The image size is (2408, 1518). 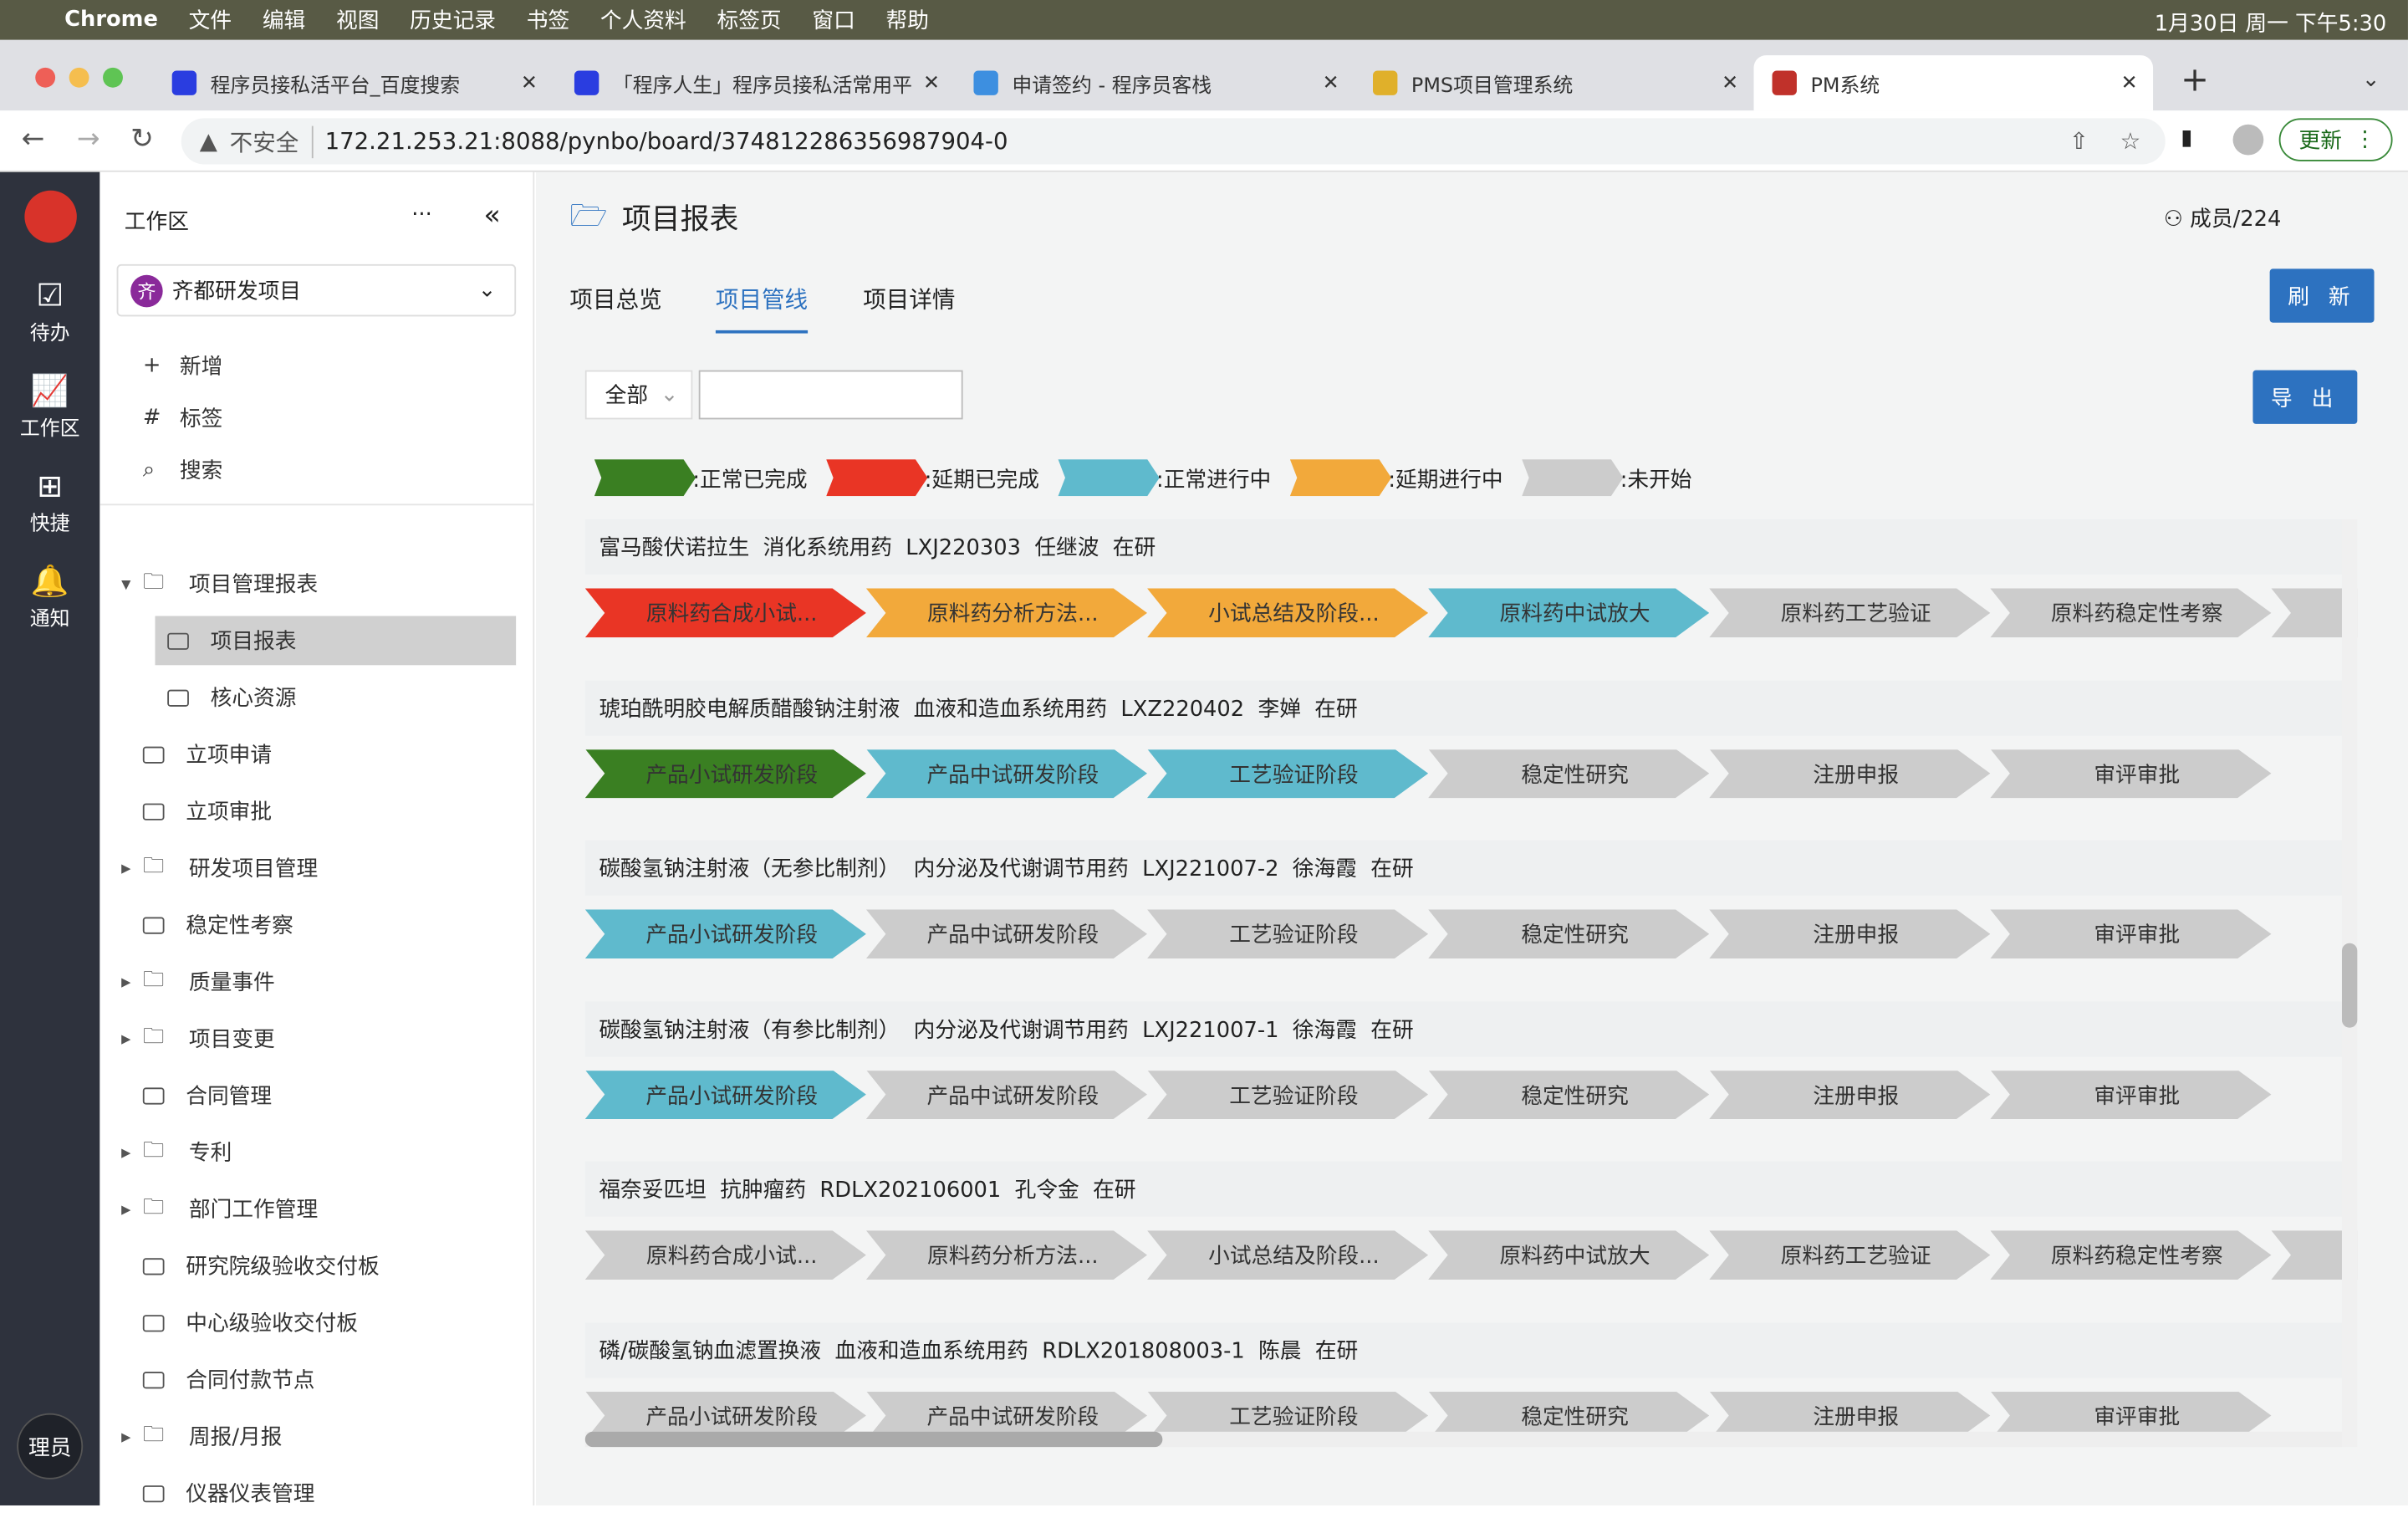 I want to click on sidebar-item: 合同管理, so click(x=317, y=1095).